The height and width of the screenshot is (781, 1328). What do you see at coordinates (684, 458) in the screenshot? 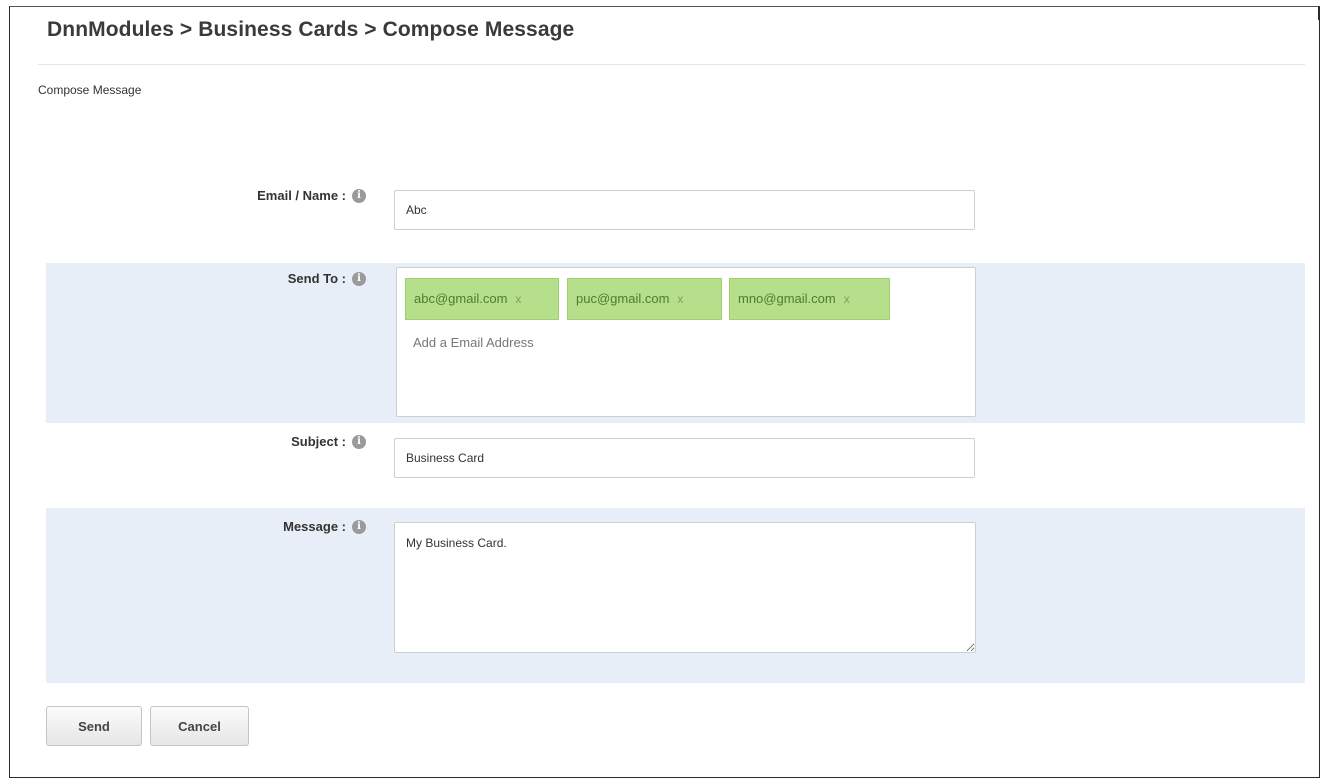
I see `subject-input` at bounding box center [684, 458].